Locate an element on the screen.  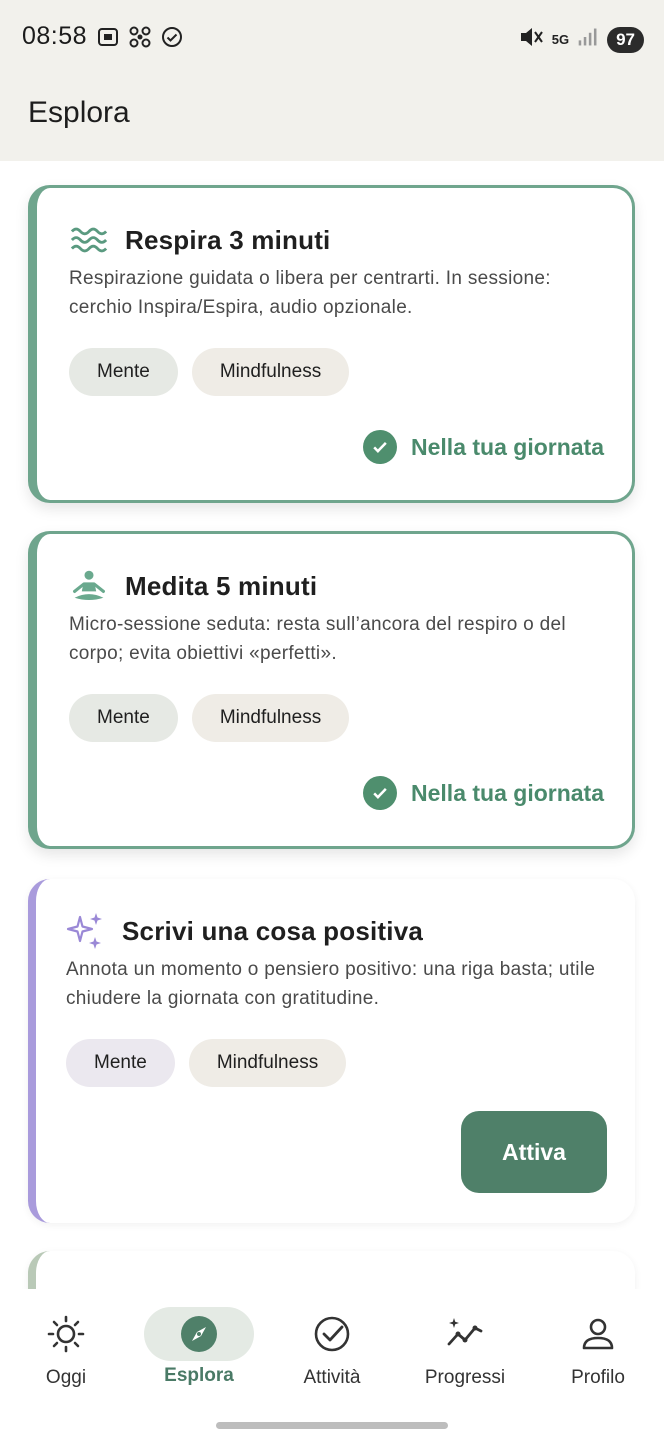
nav-label: Progressi is located at coordinates (465, 1377).